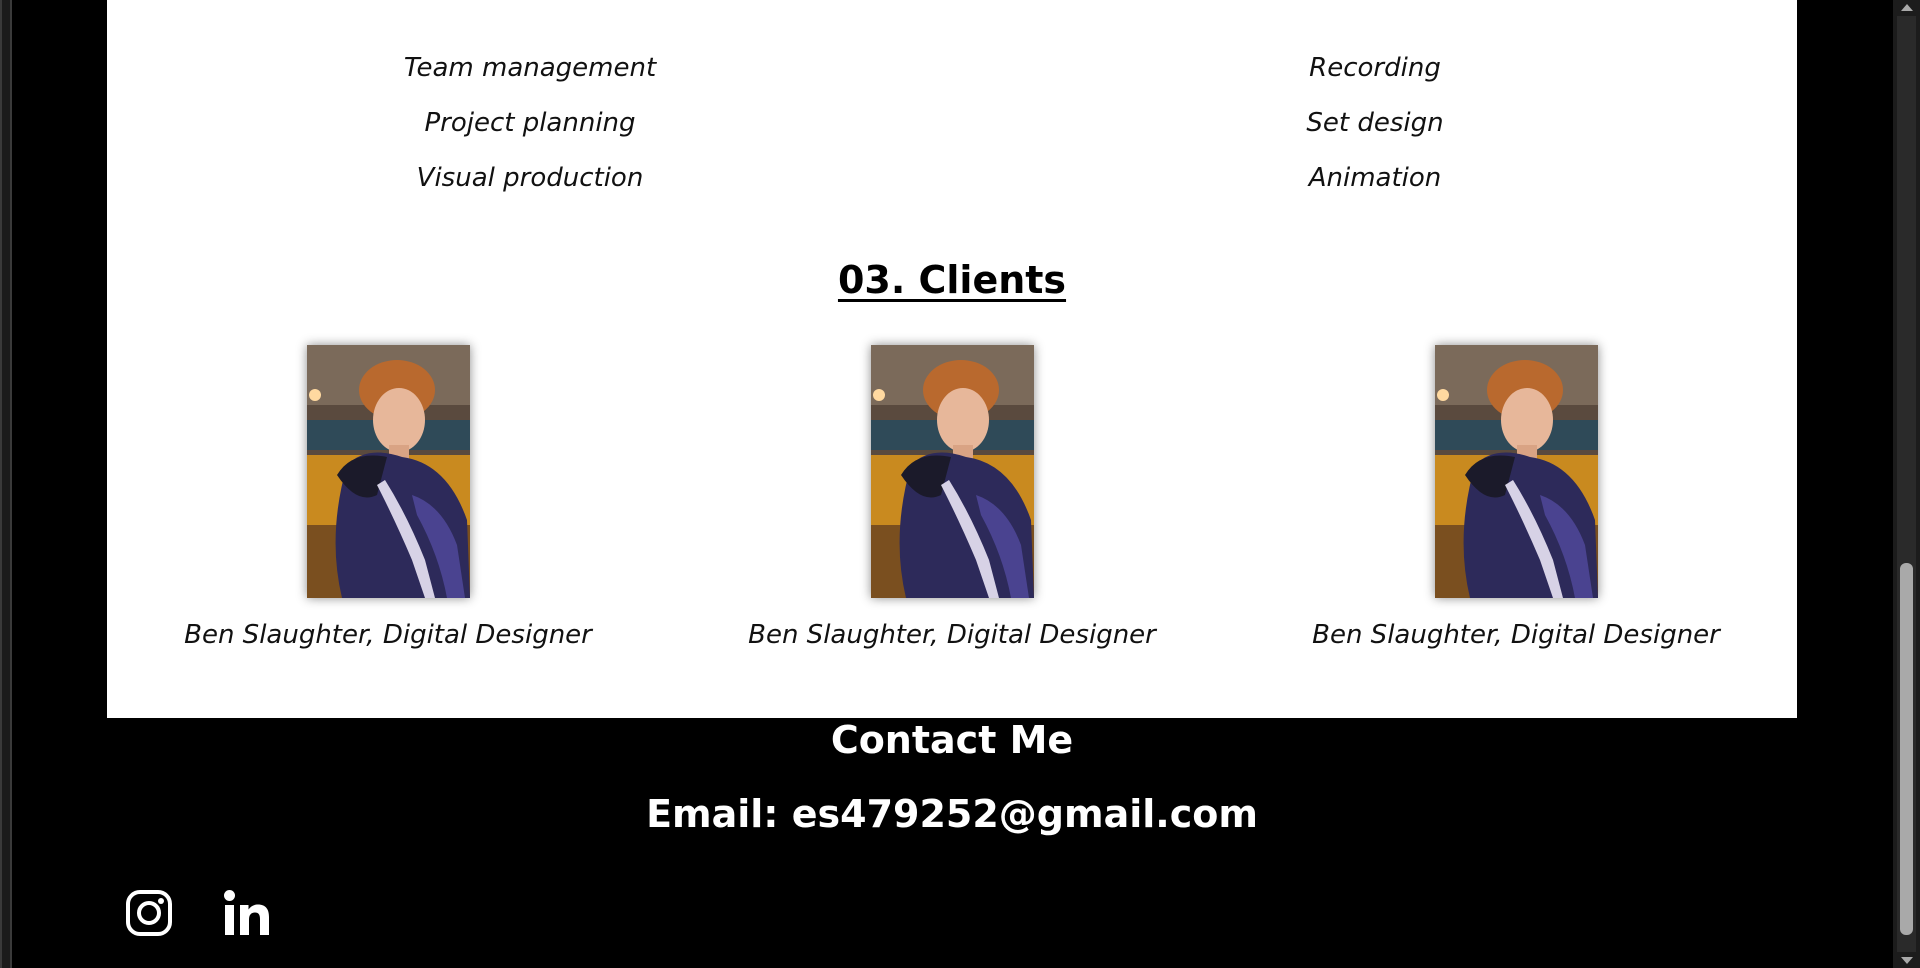  Describe the element at coordinates (247, 913) in the screenshot. I see `linkedin-icon` at that location.